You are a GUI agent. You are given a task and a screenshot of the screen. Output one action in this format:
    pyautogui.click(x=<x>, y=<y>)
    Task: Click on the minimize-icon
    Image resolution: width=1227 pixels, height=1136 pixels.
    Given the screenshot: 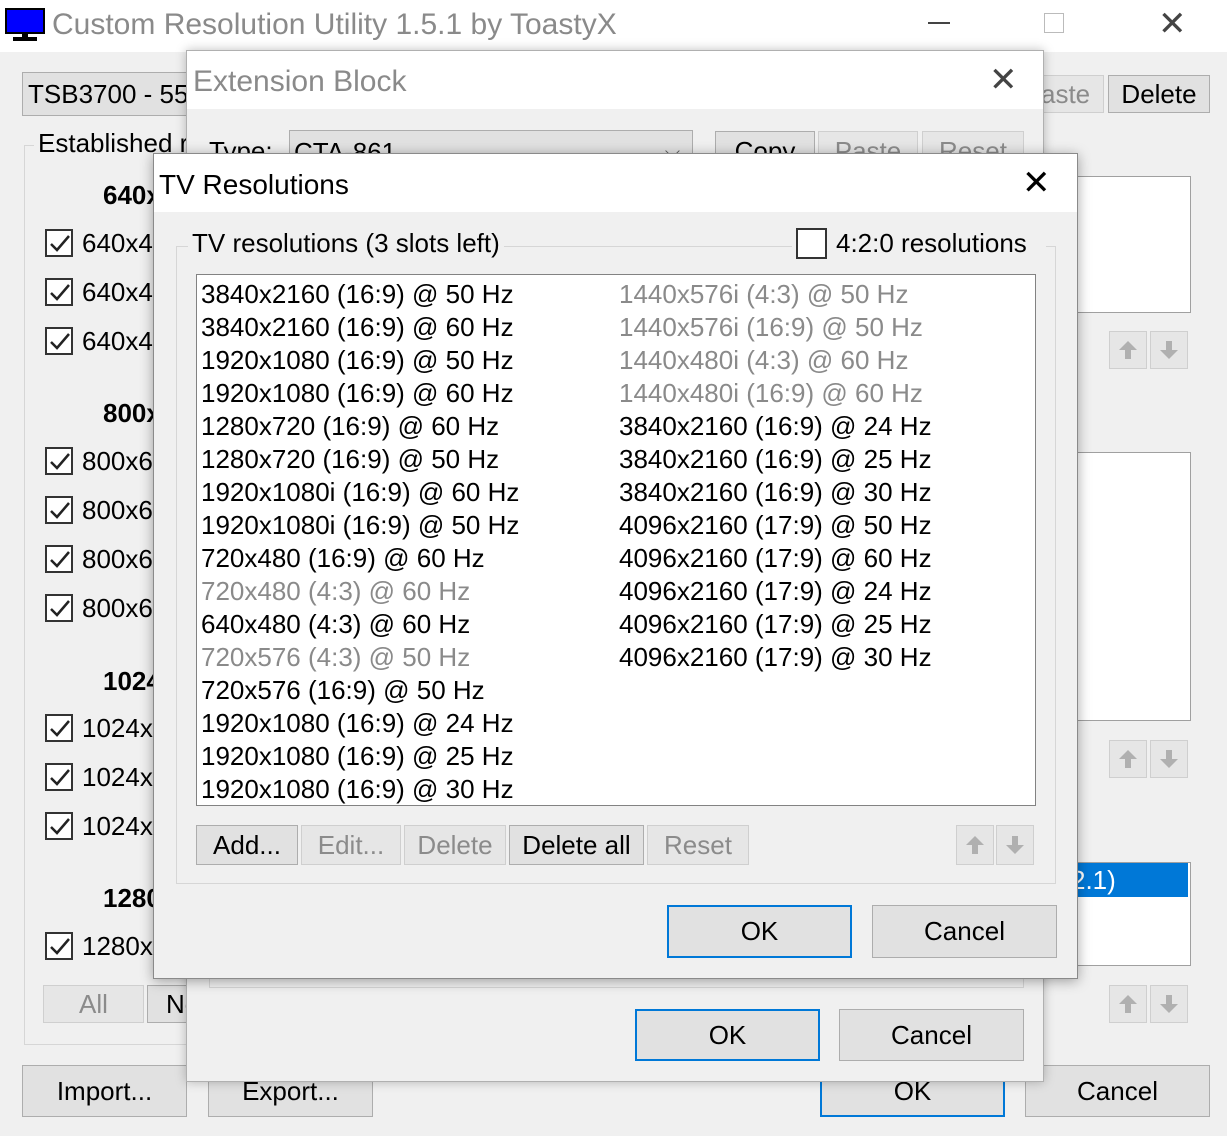 What is the action you would take?
    pyautogui.click(x=939, y=23)
    